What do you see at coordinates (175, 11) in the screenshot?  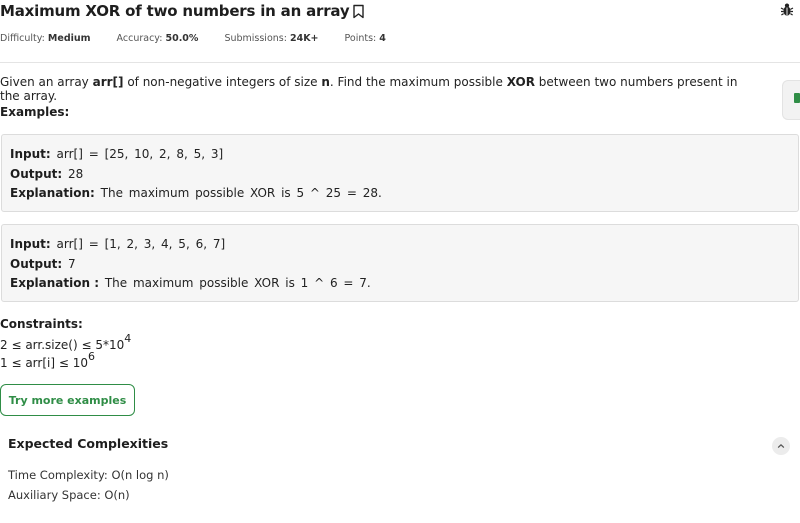 I see `problem-title: Maximum XOR of two numbers in an array` at bounding box center [175, 11].